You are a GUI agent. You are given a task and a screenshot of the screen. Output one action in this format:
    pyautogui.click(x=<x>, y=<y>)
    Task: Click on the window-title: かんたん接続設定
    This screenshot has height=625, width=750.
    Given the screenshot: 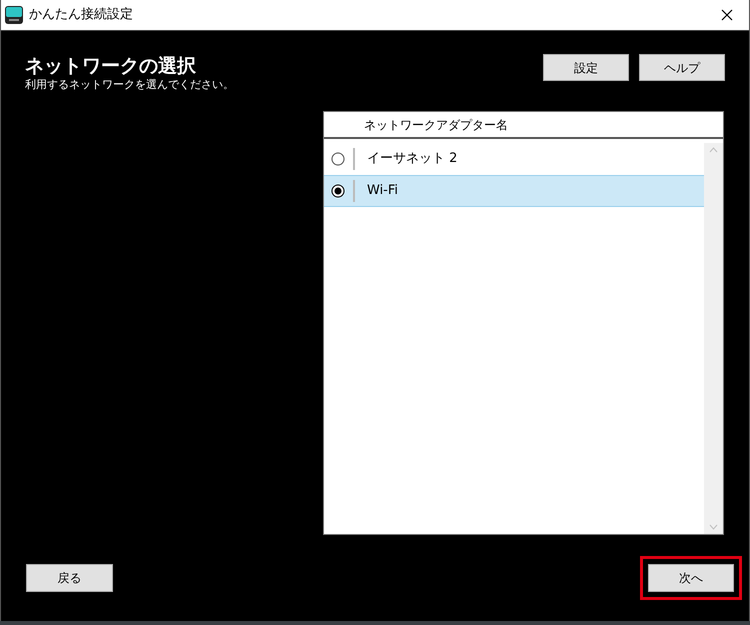 What is the action you would take?
    pyautogui.click(x=81, y=15)
    